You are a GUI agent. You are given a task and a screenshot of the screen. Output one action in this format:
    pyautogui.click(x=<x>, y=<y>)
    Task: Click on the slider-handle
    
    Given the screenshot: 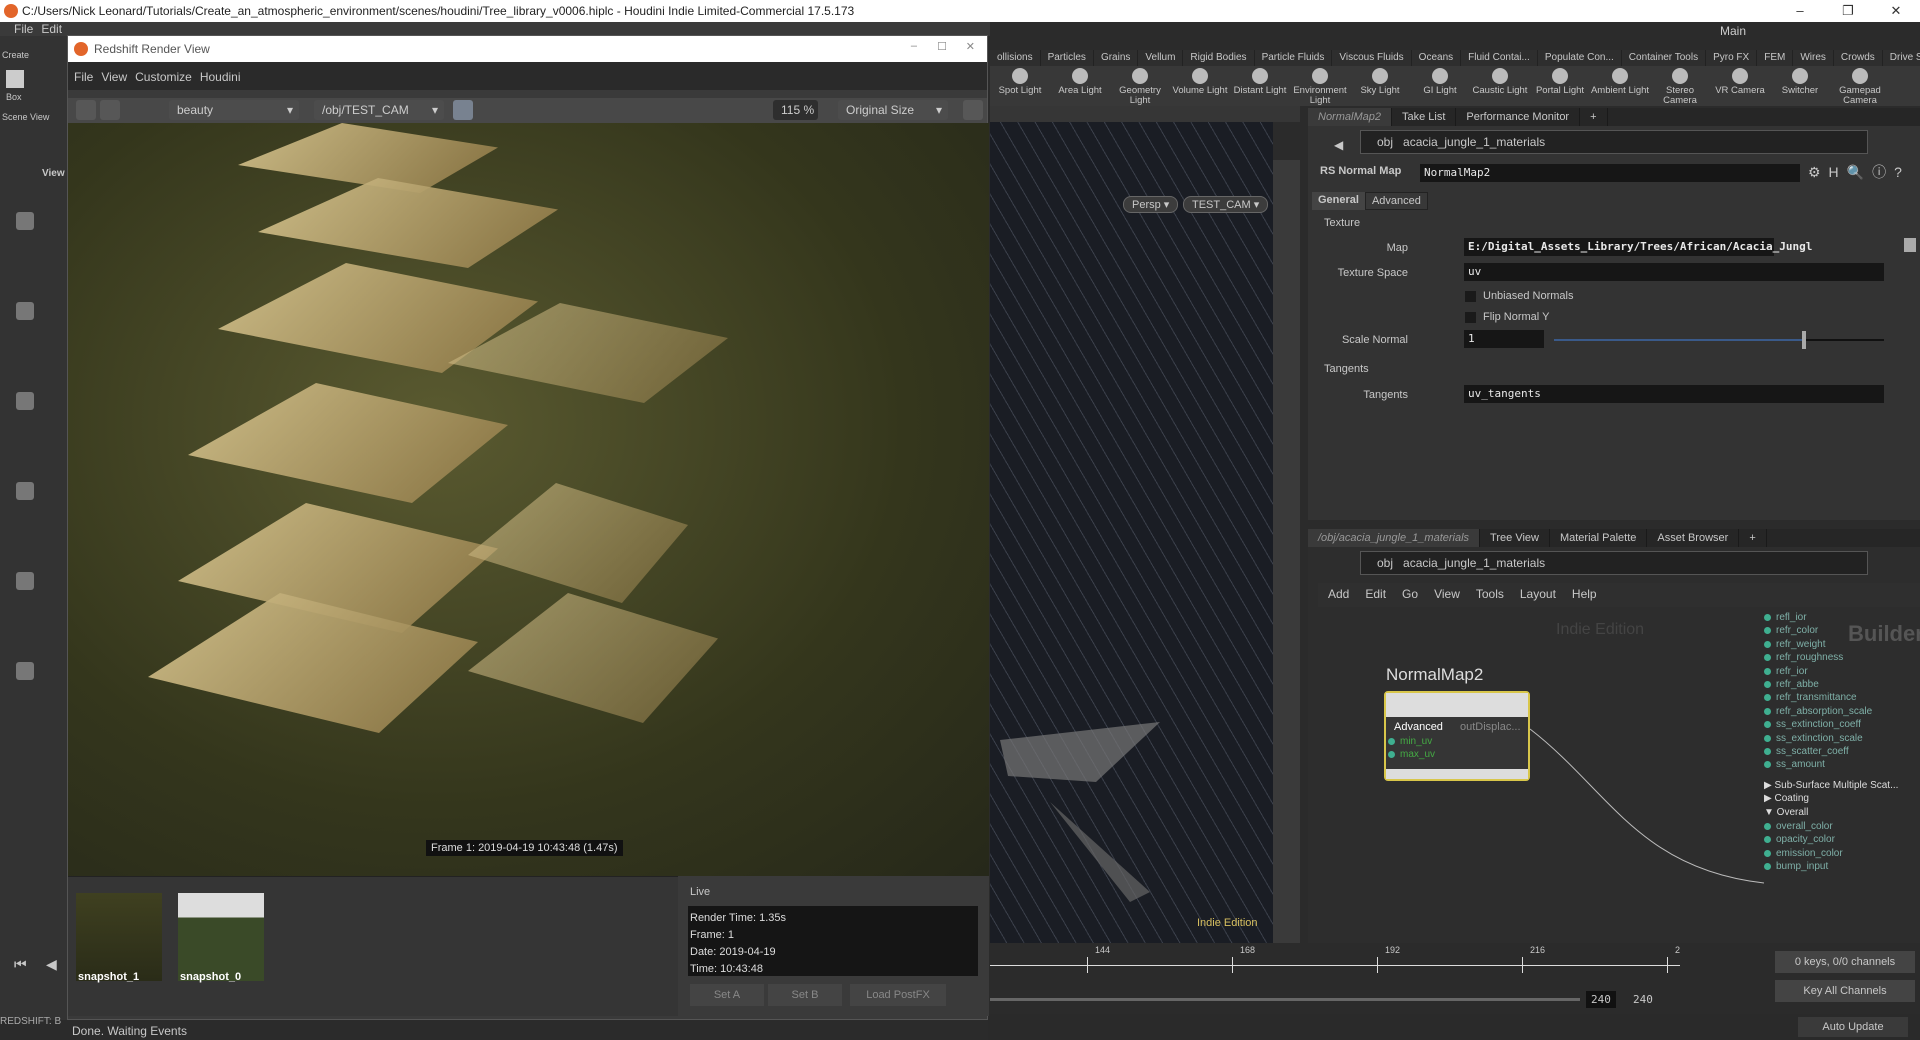 What is the action you would take?
    pyautogui.click(x=1803, y=340)
    